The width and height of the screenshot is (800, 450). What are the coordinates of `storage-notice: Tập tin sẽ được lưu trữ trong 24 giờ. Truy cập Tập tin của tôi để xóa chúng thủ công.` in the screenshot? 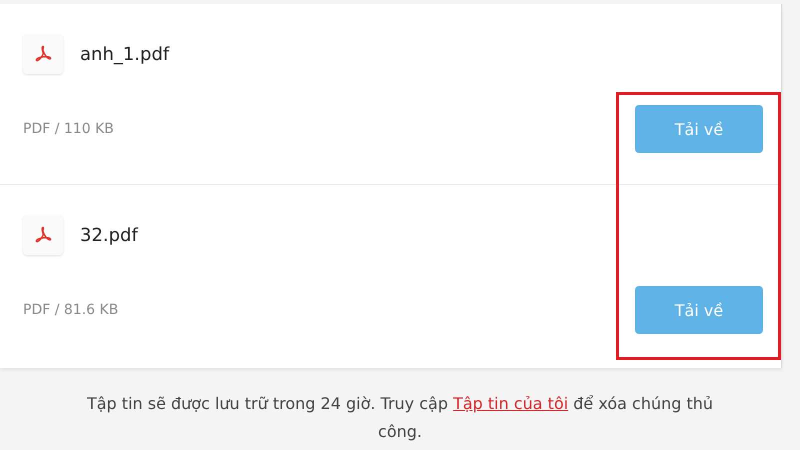 It's located at (400, 418).